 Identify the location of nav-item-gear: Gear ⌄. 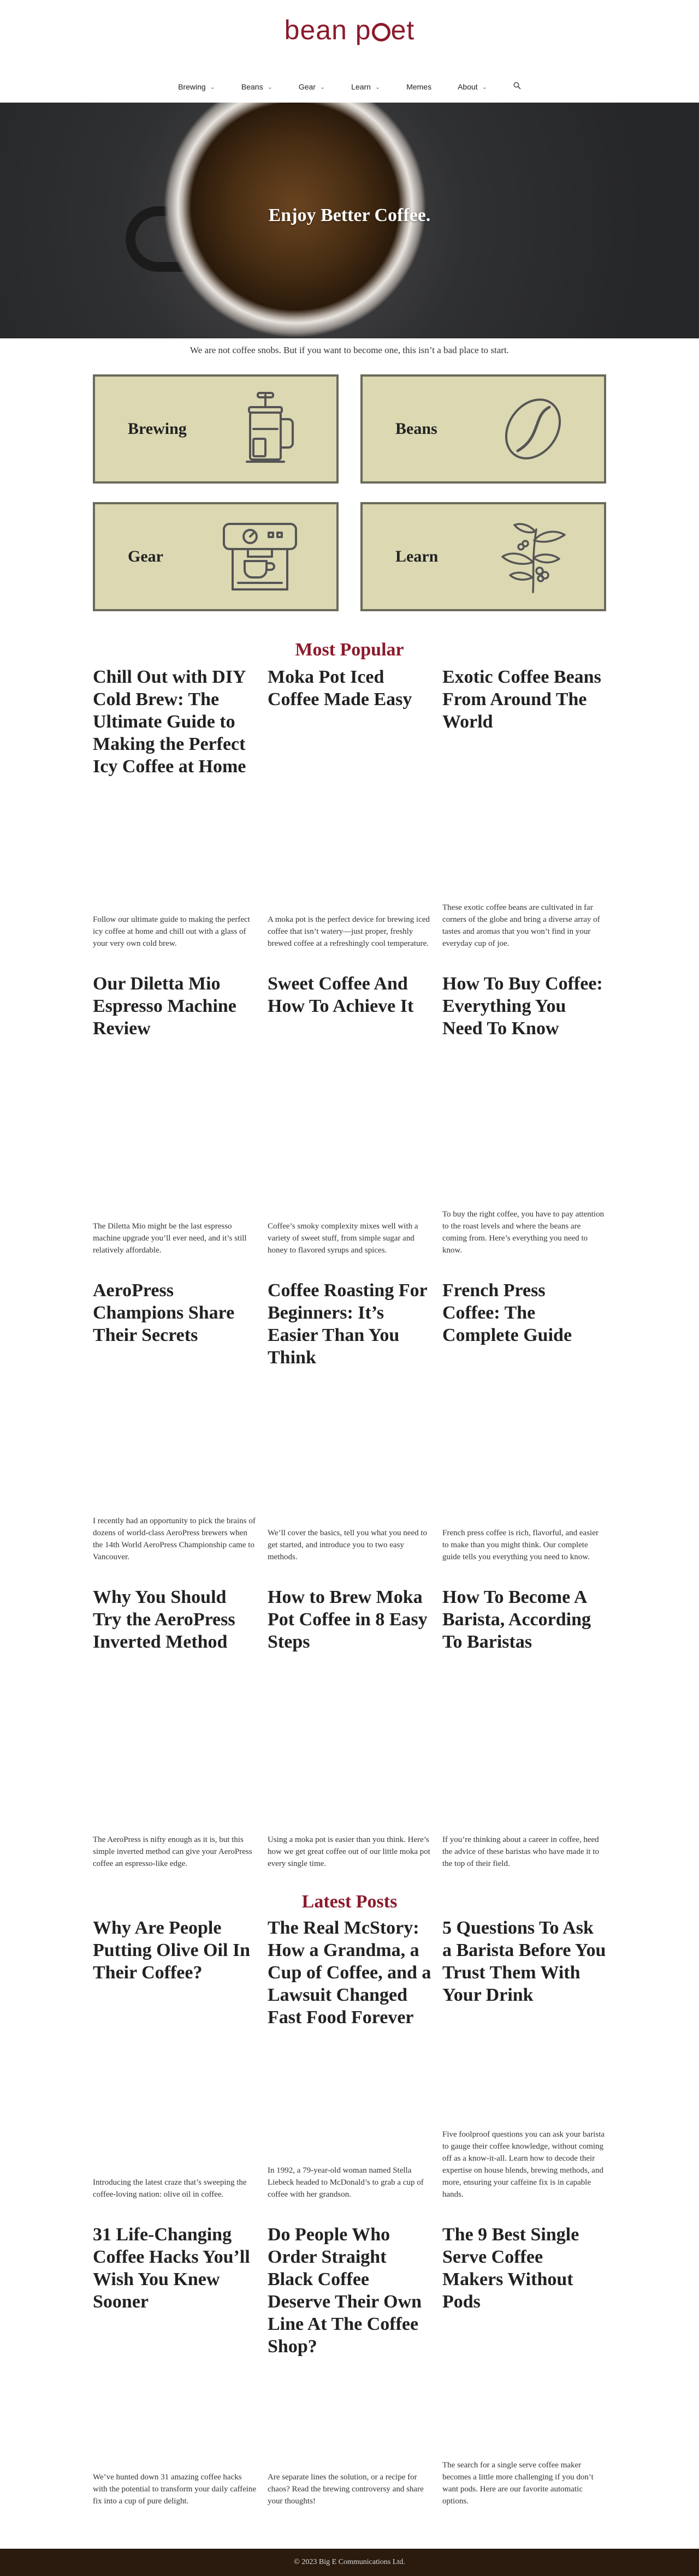
(312, 86).